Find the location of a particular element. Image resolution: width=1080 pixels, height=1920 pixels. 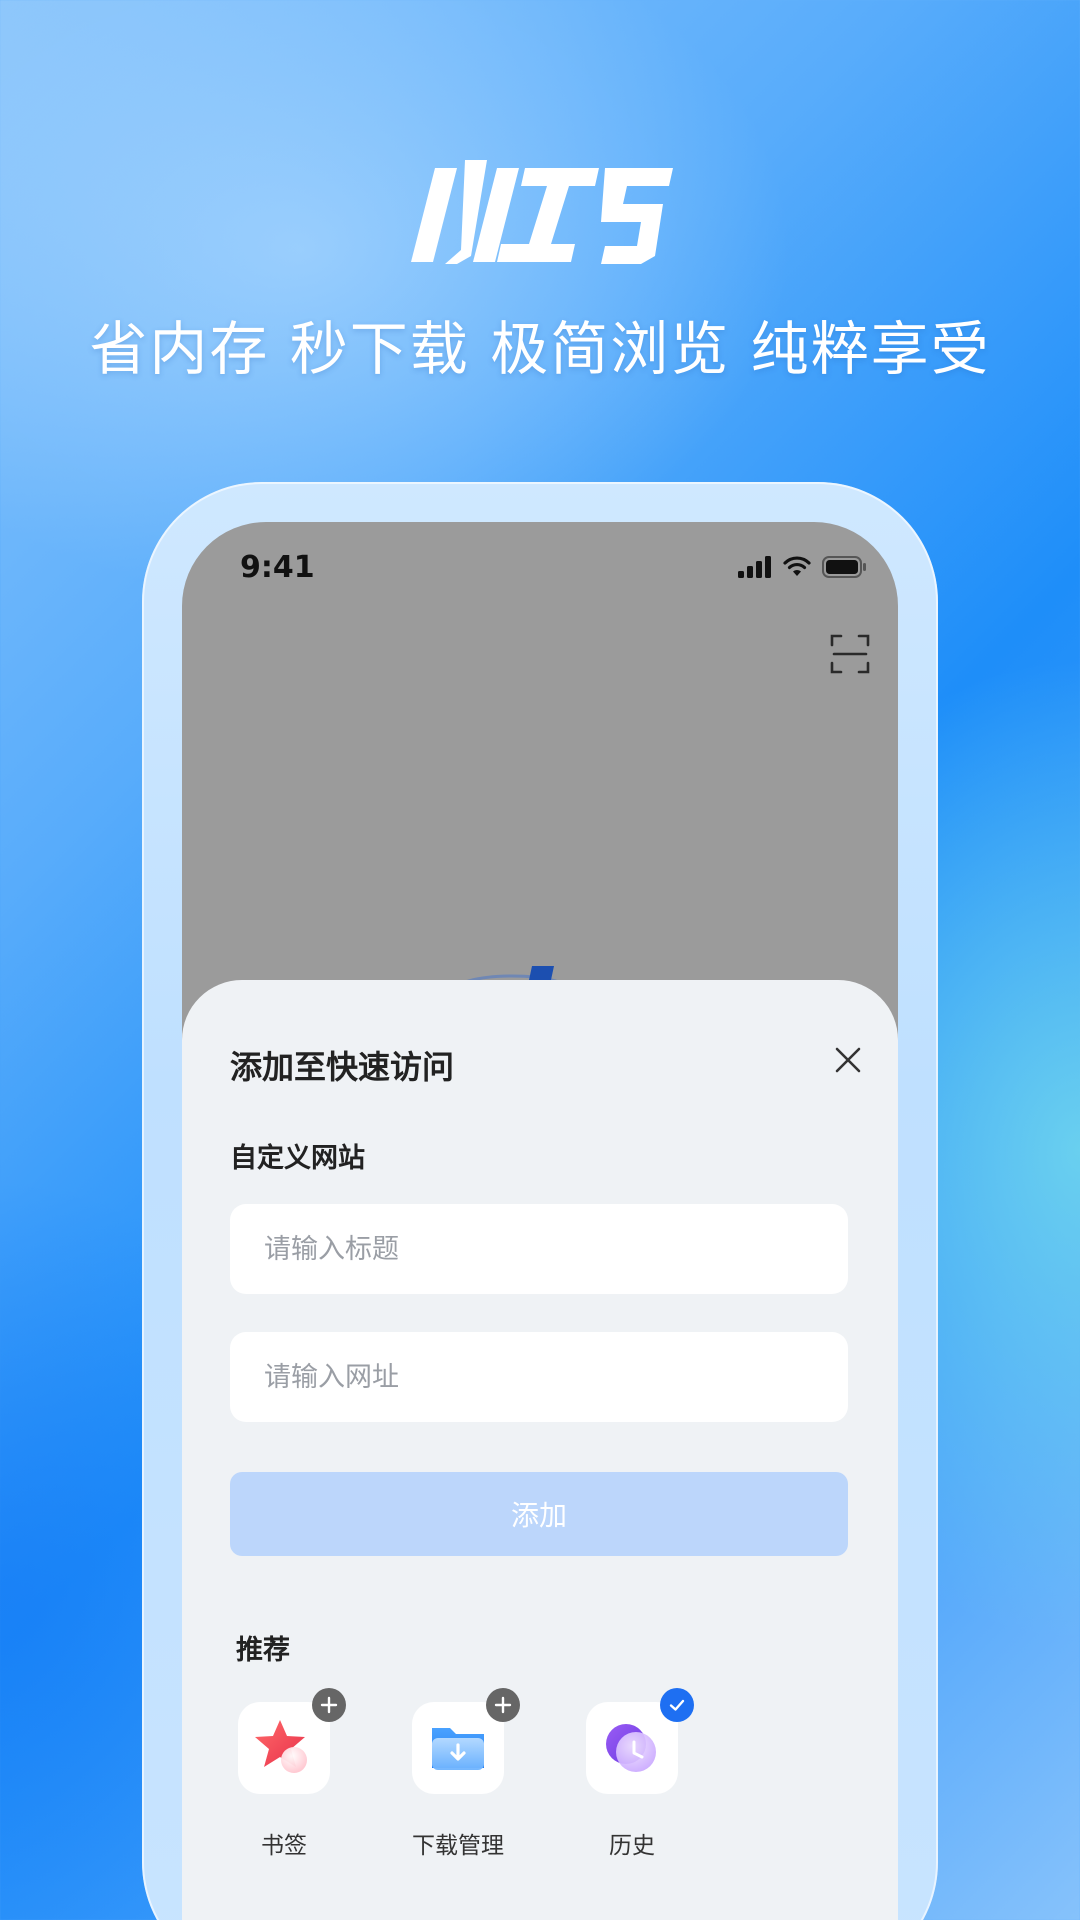

app-logo: 小巧 is located at coordinates (540, 215).